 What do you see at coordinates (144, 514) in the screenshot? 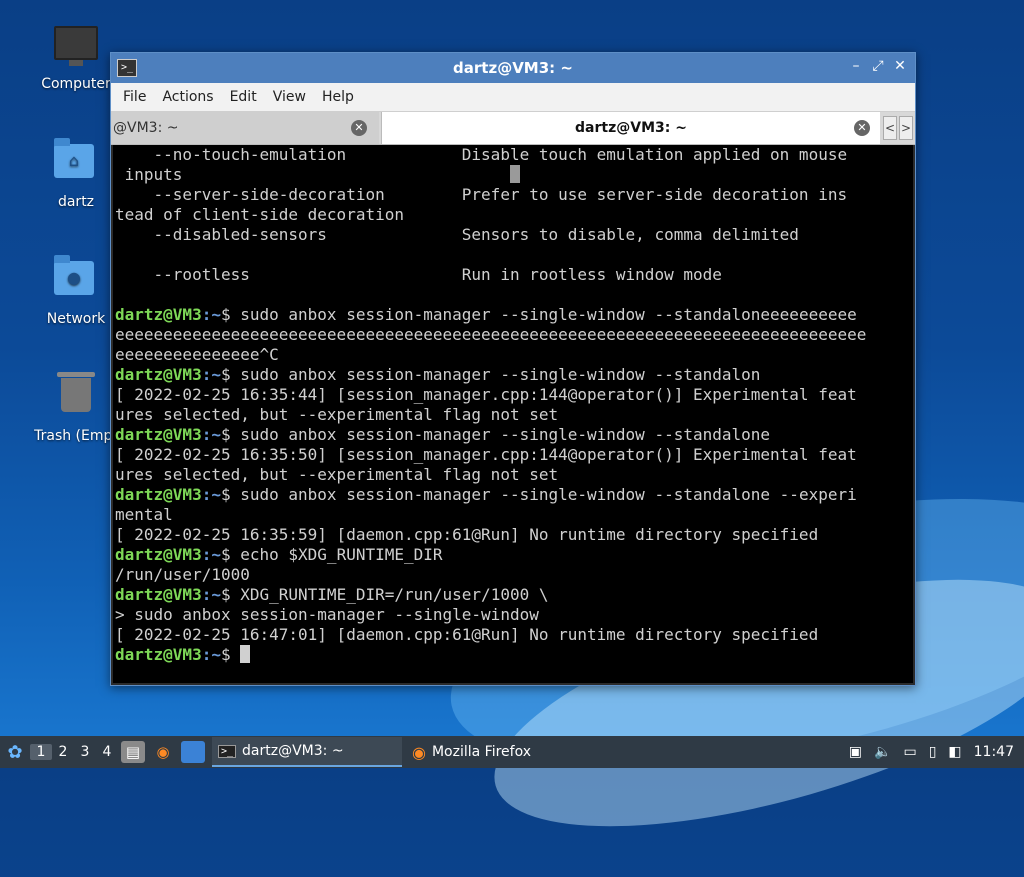
I see `output-text: mental` at bounding box center [144, 514].